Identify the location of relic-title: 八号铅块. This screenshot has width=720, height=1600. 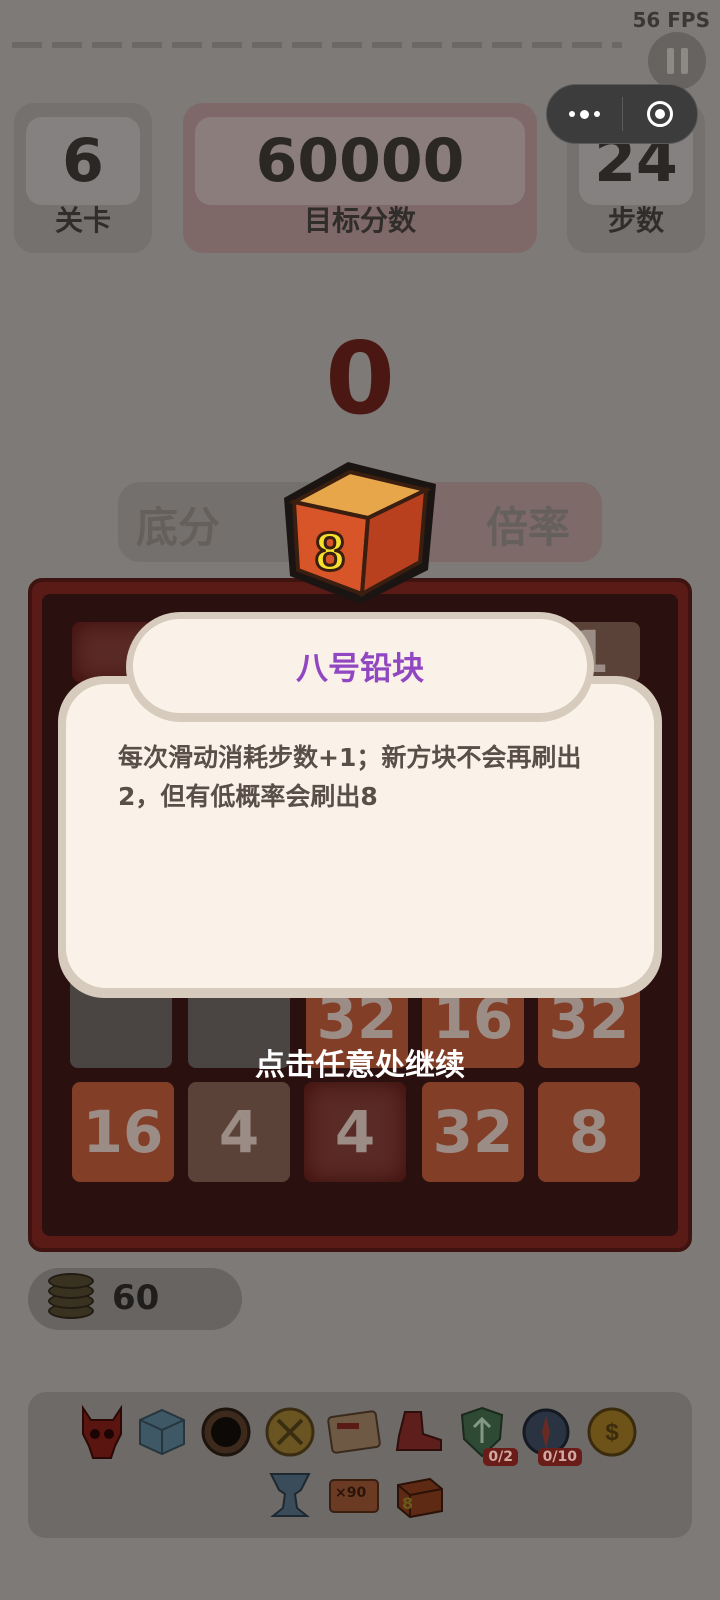
(360, 666).